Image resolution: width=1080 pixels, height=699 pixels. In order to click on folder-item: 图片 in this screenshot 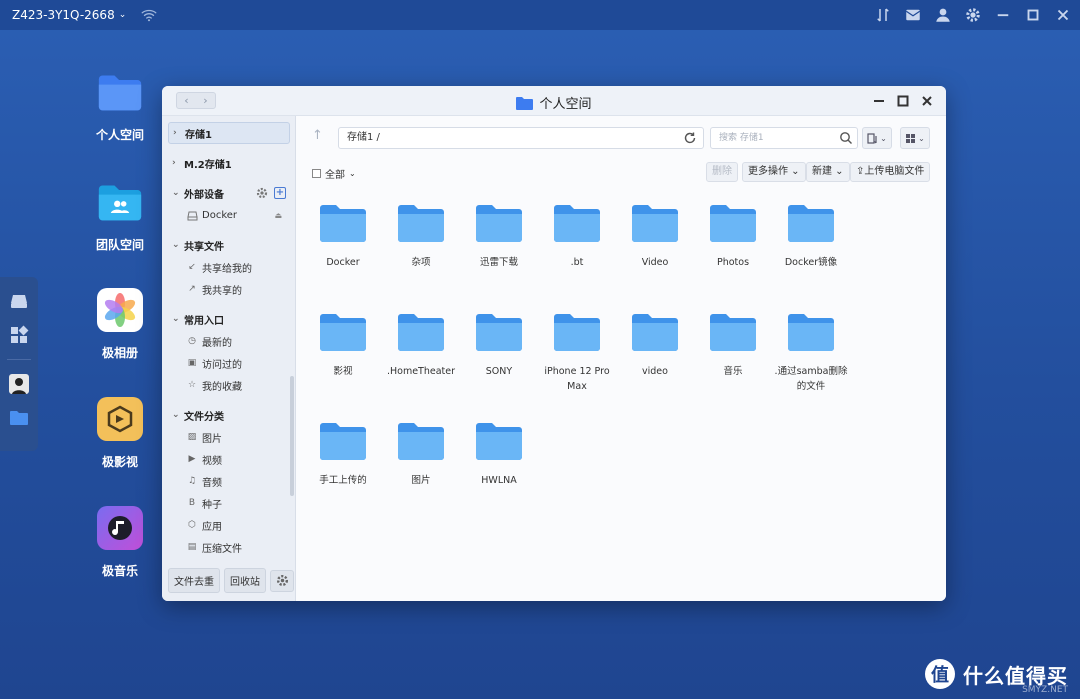, I will do `click(421, 454)`.